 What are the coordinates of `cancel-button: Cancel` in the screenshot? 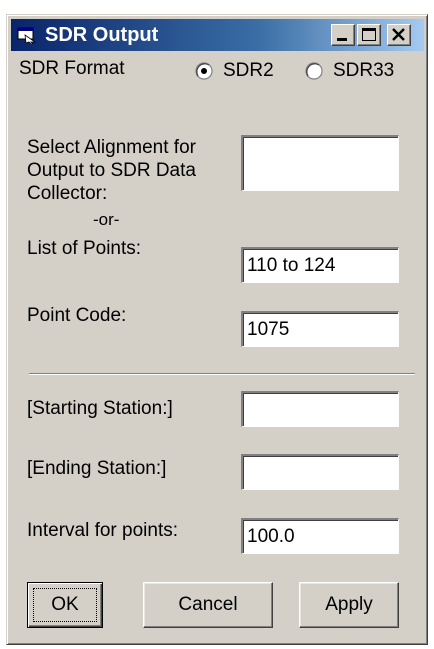 It's located at (208, 605).